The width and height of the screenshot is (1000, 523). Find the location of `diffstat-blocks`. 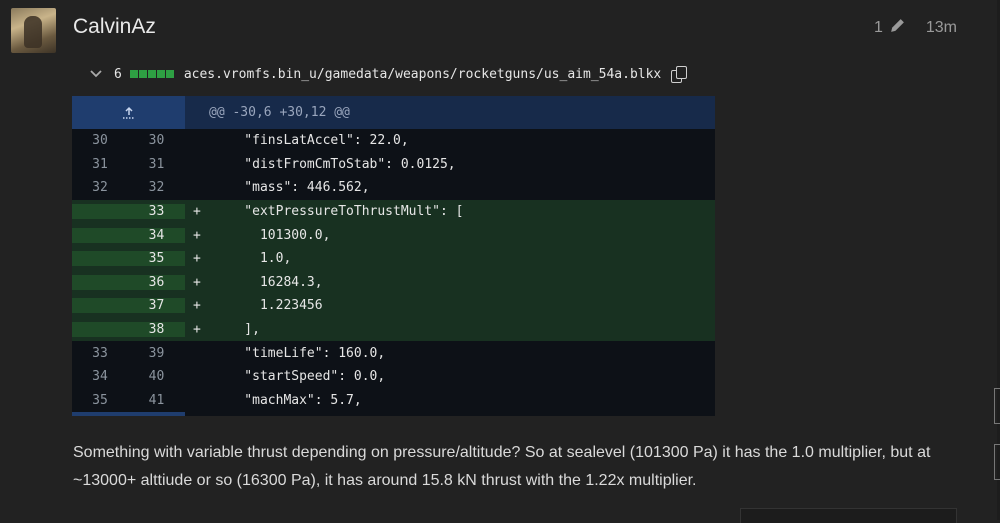

diffstat-blocks is located at coordinates (151, 74).